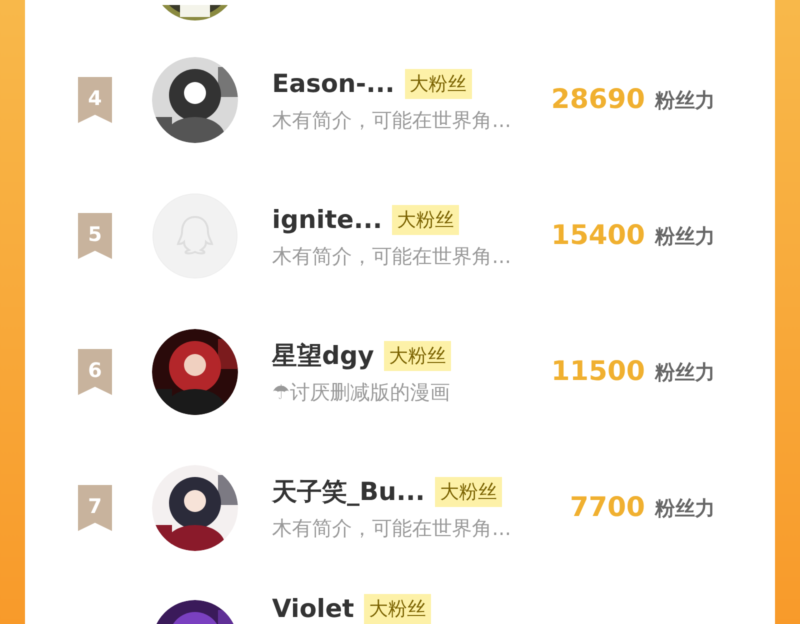  Describe the element at coordinates (597, 235) in the screenshot. I see `fan-score: 15400` at that location.